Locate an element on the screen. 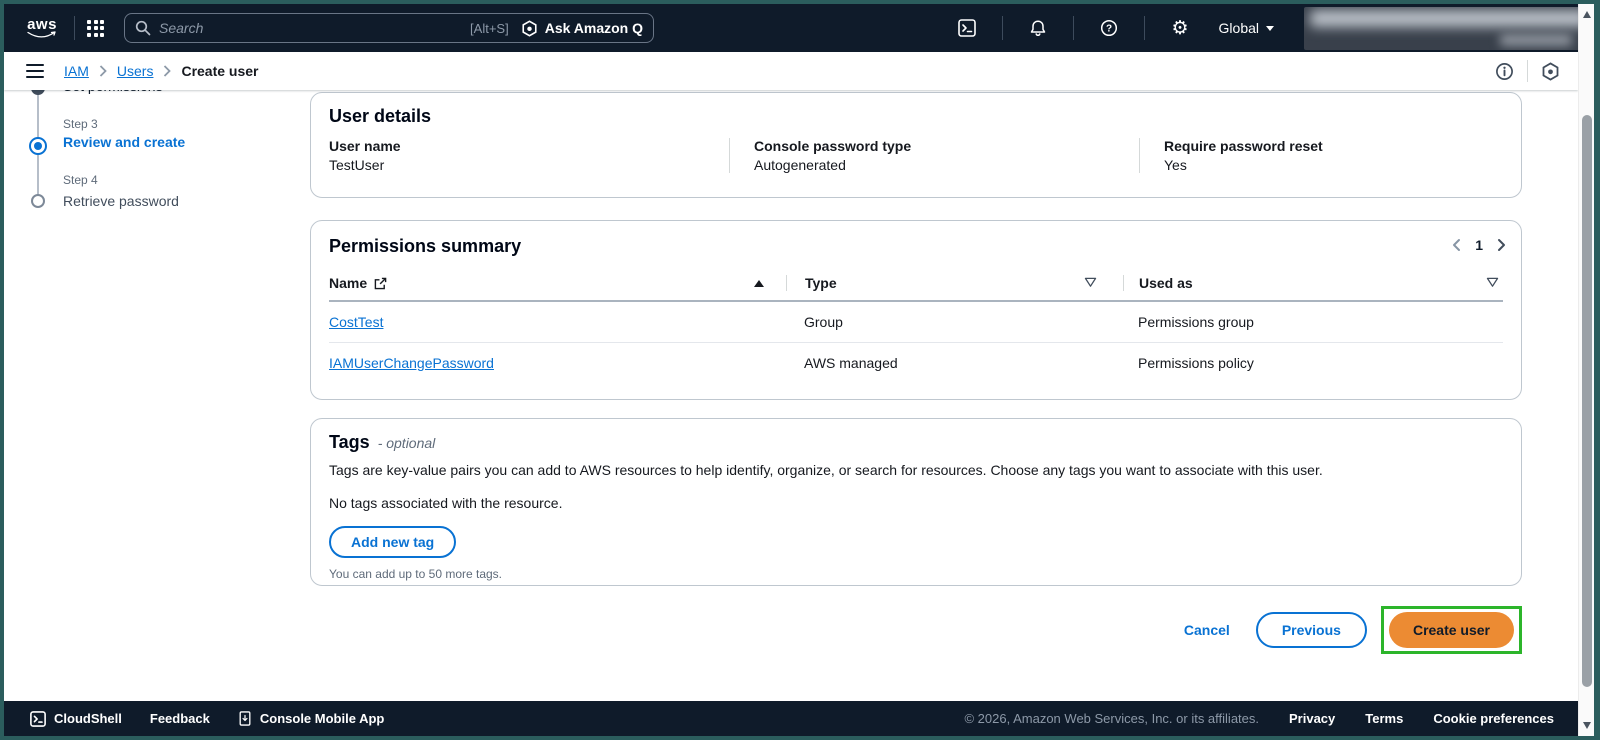 The height and width of the screenshot is (740, 1600). cancel-button: Cancel is located at coordinates (1207, 630).